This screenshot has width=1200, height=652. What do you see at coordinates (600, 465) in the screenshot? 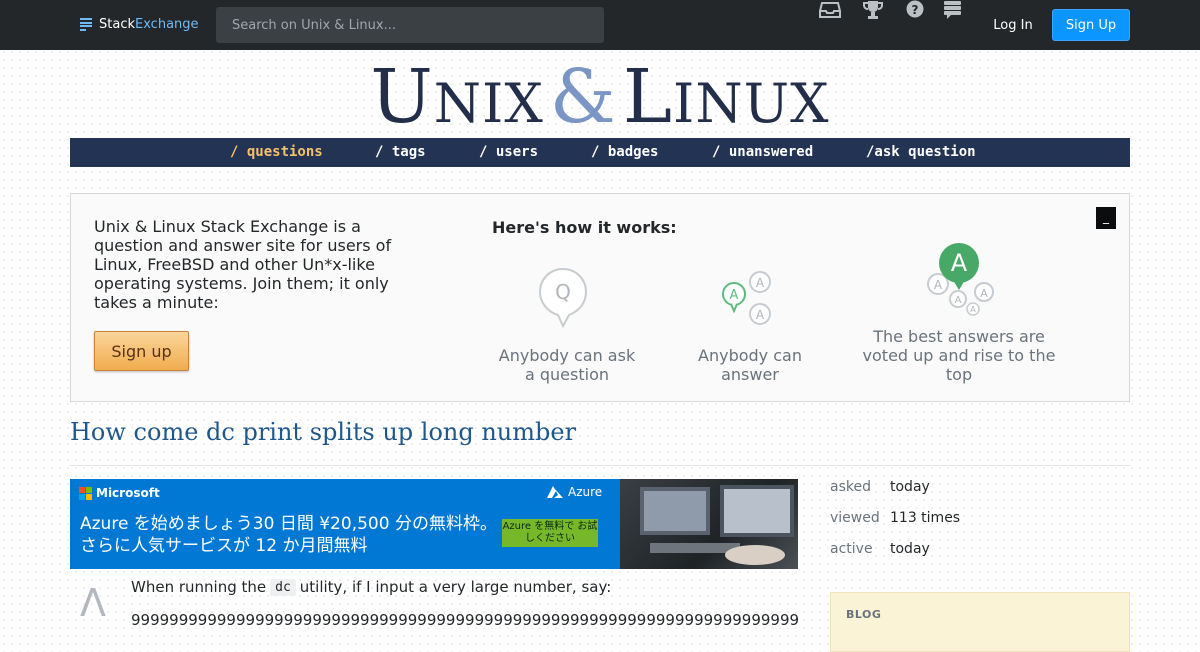
I see `title-divider` at bounding box center [600, 465].